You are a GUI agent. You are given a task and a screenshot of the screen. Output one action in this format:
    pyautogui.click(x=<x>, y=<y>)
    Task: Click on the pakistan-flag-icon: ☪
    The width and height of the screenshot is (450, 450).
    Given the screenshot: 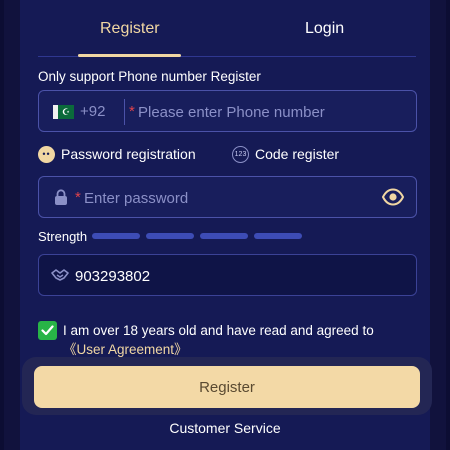 What is the action you would take?
    pyautogui.click(x=63, y=112)
    